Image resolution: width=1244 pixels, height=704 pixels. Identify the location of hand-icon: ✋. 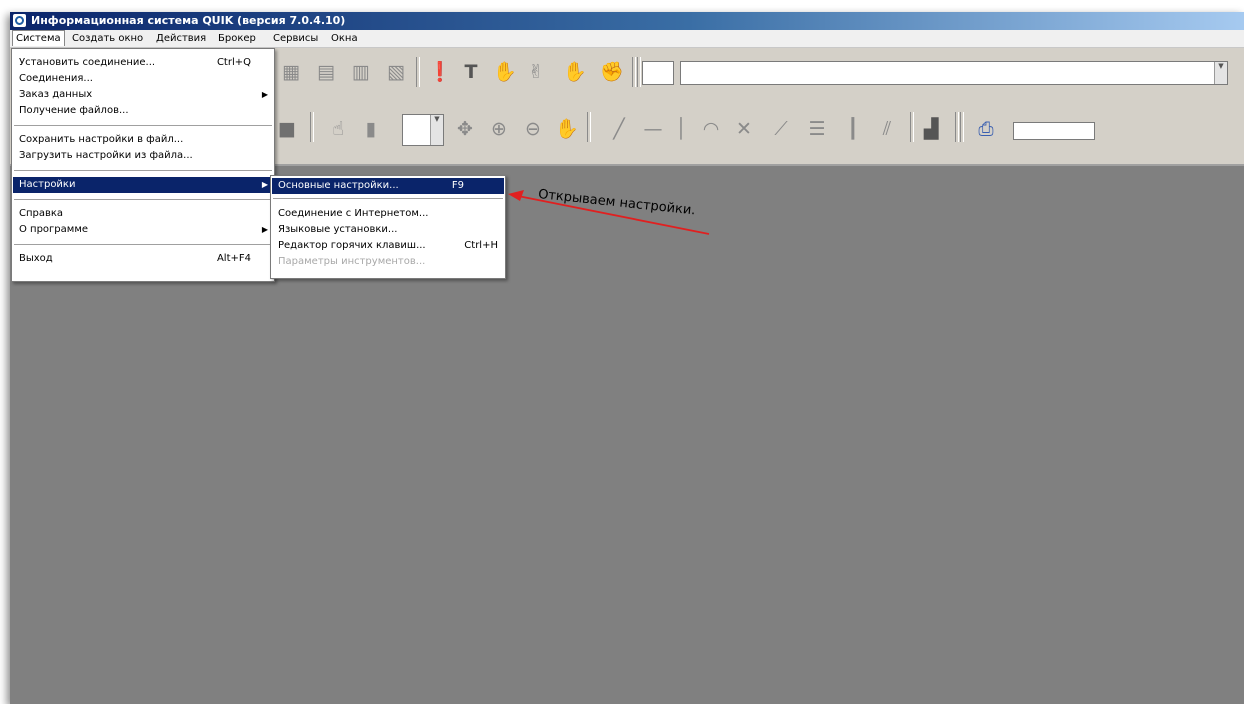
(505, 72).